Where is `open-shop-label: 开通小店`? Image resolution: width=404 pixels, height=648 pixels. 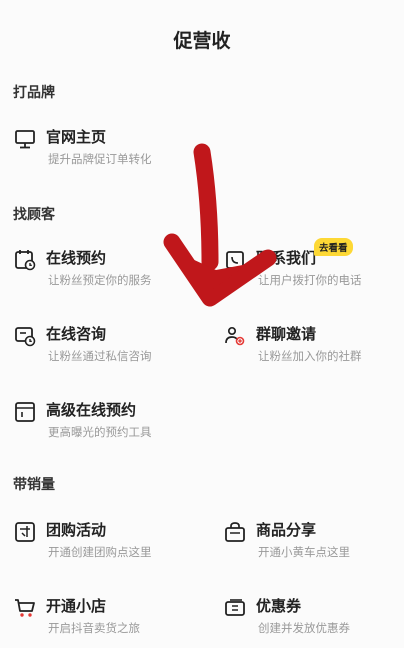
open-shop-label: 开通小店 is located at coordinates (76, 606).